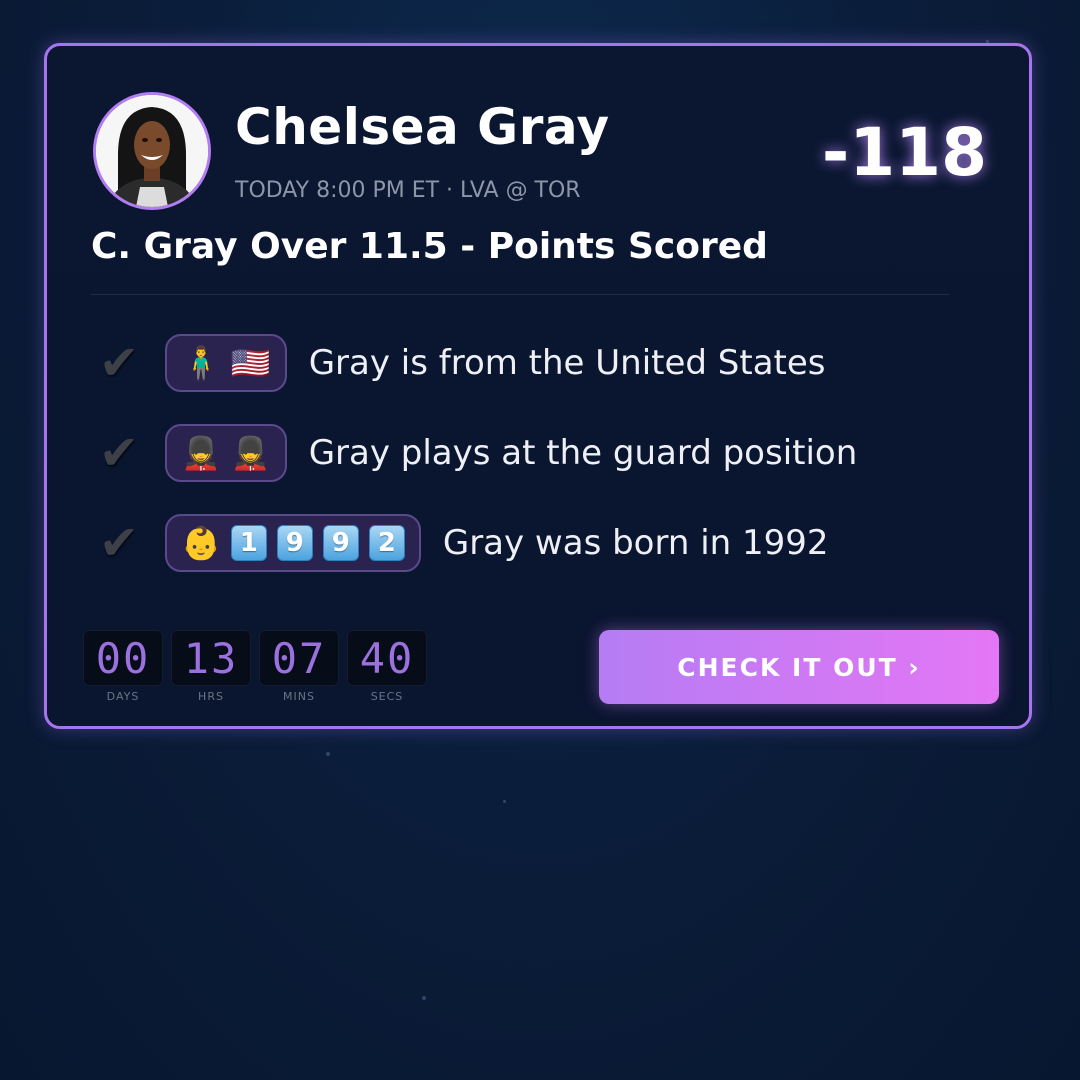 This screenshot has width=1080, height=1080. Describe the element at coordinates (123, 658) in the screenshot. I see `timer-days-value: 00` at that location.